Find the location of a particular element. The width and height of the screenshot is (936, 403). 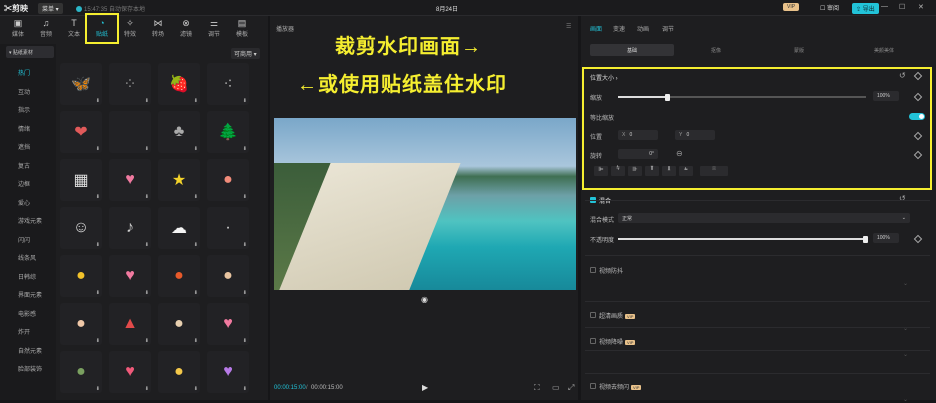

props-subtab-3: 美颜美体 is located at coordinates (884, 50).